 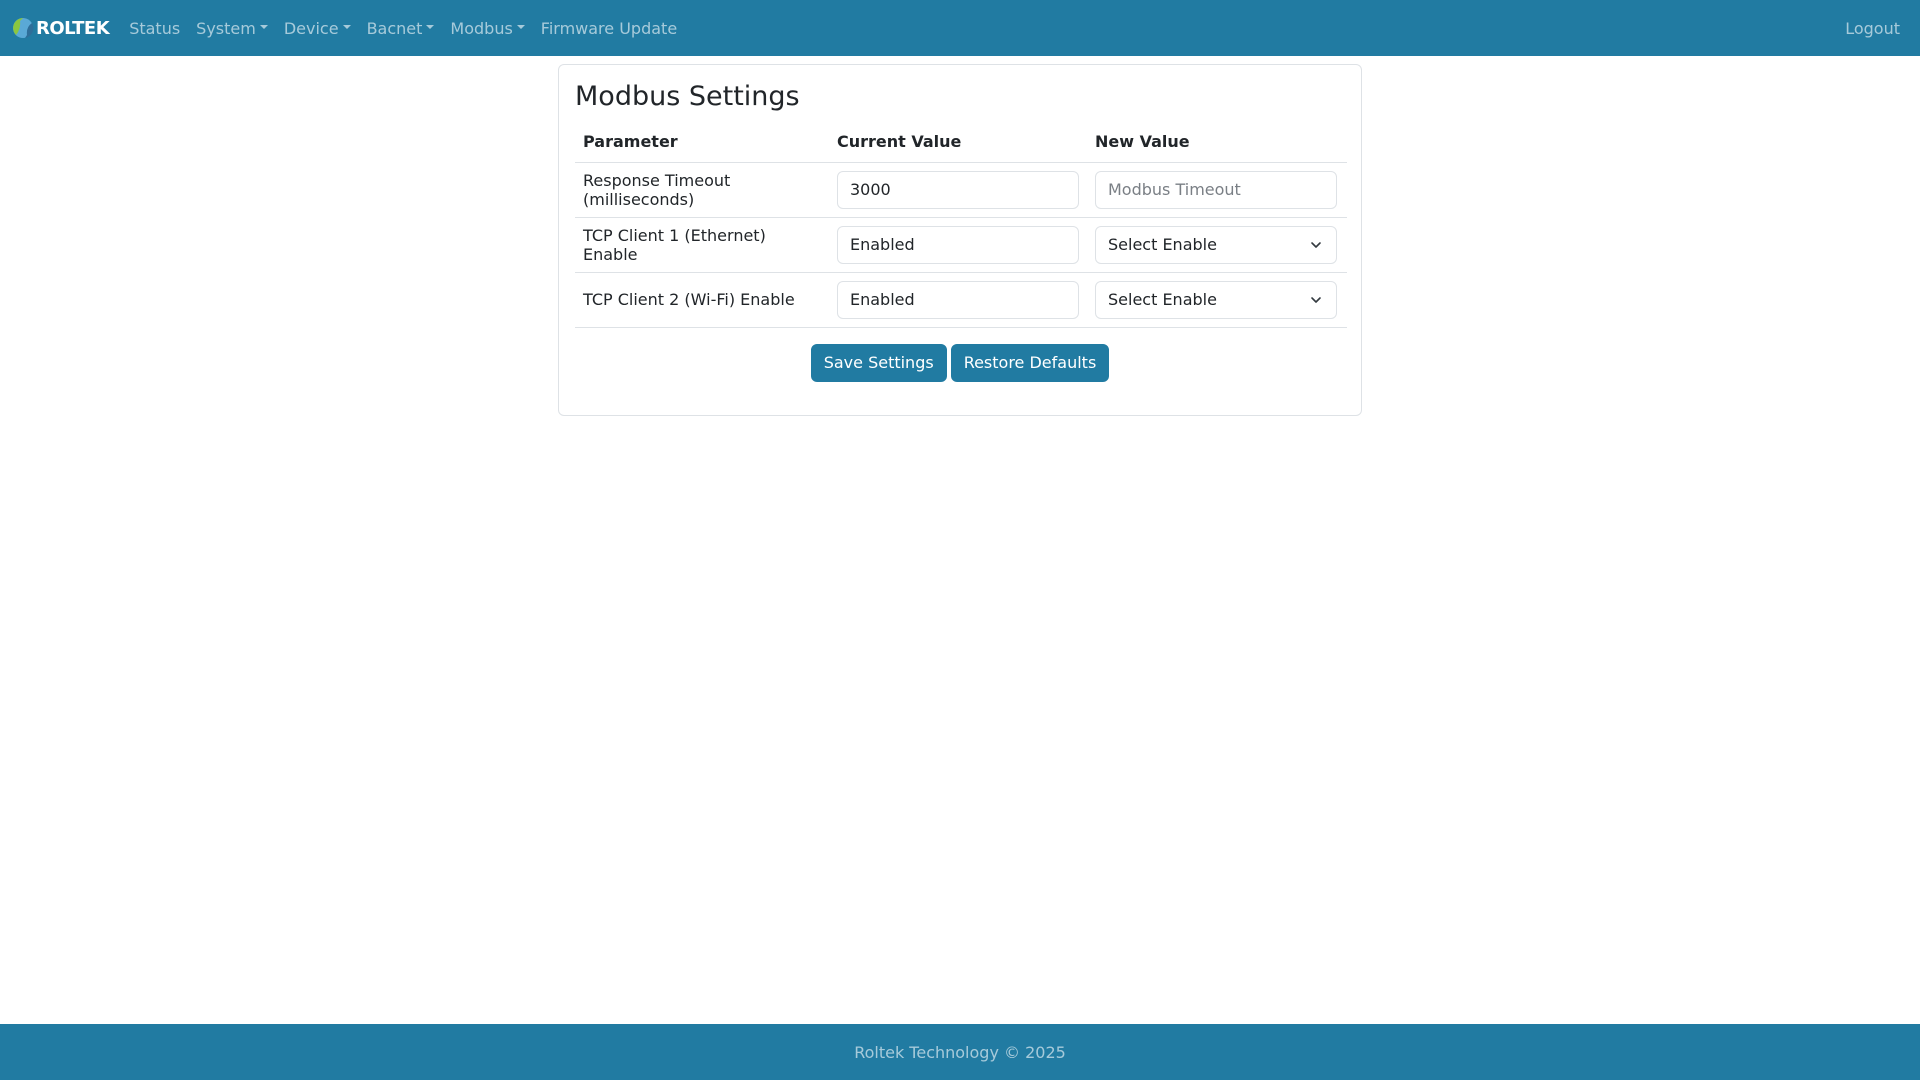 I want to click on parameter-label: Response Timeout (milliseconds), so click(x=702, y=190).